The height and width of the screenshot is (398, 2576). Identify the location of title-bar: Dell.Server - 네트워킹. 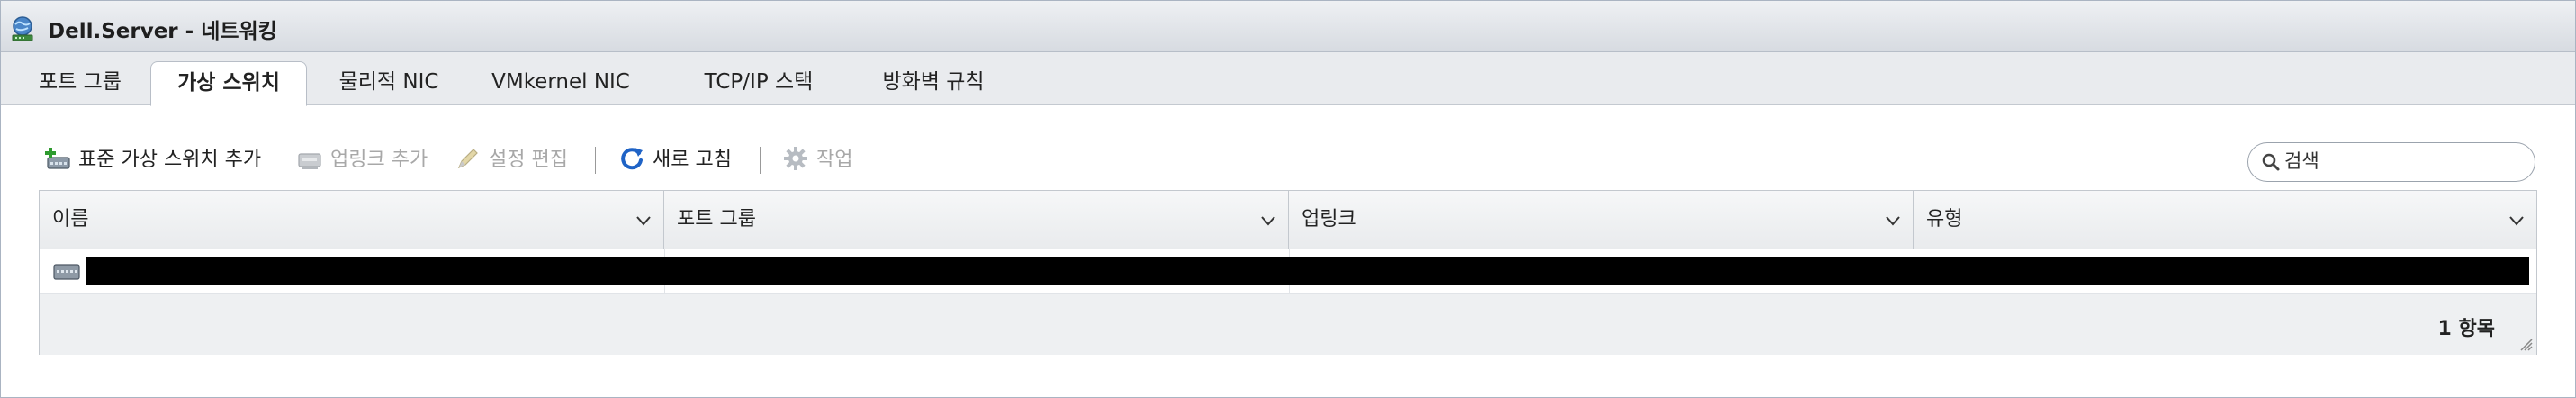
(1288, 26).